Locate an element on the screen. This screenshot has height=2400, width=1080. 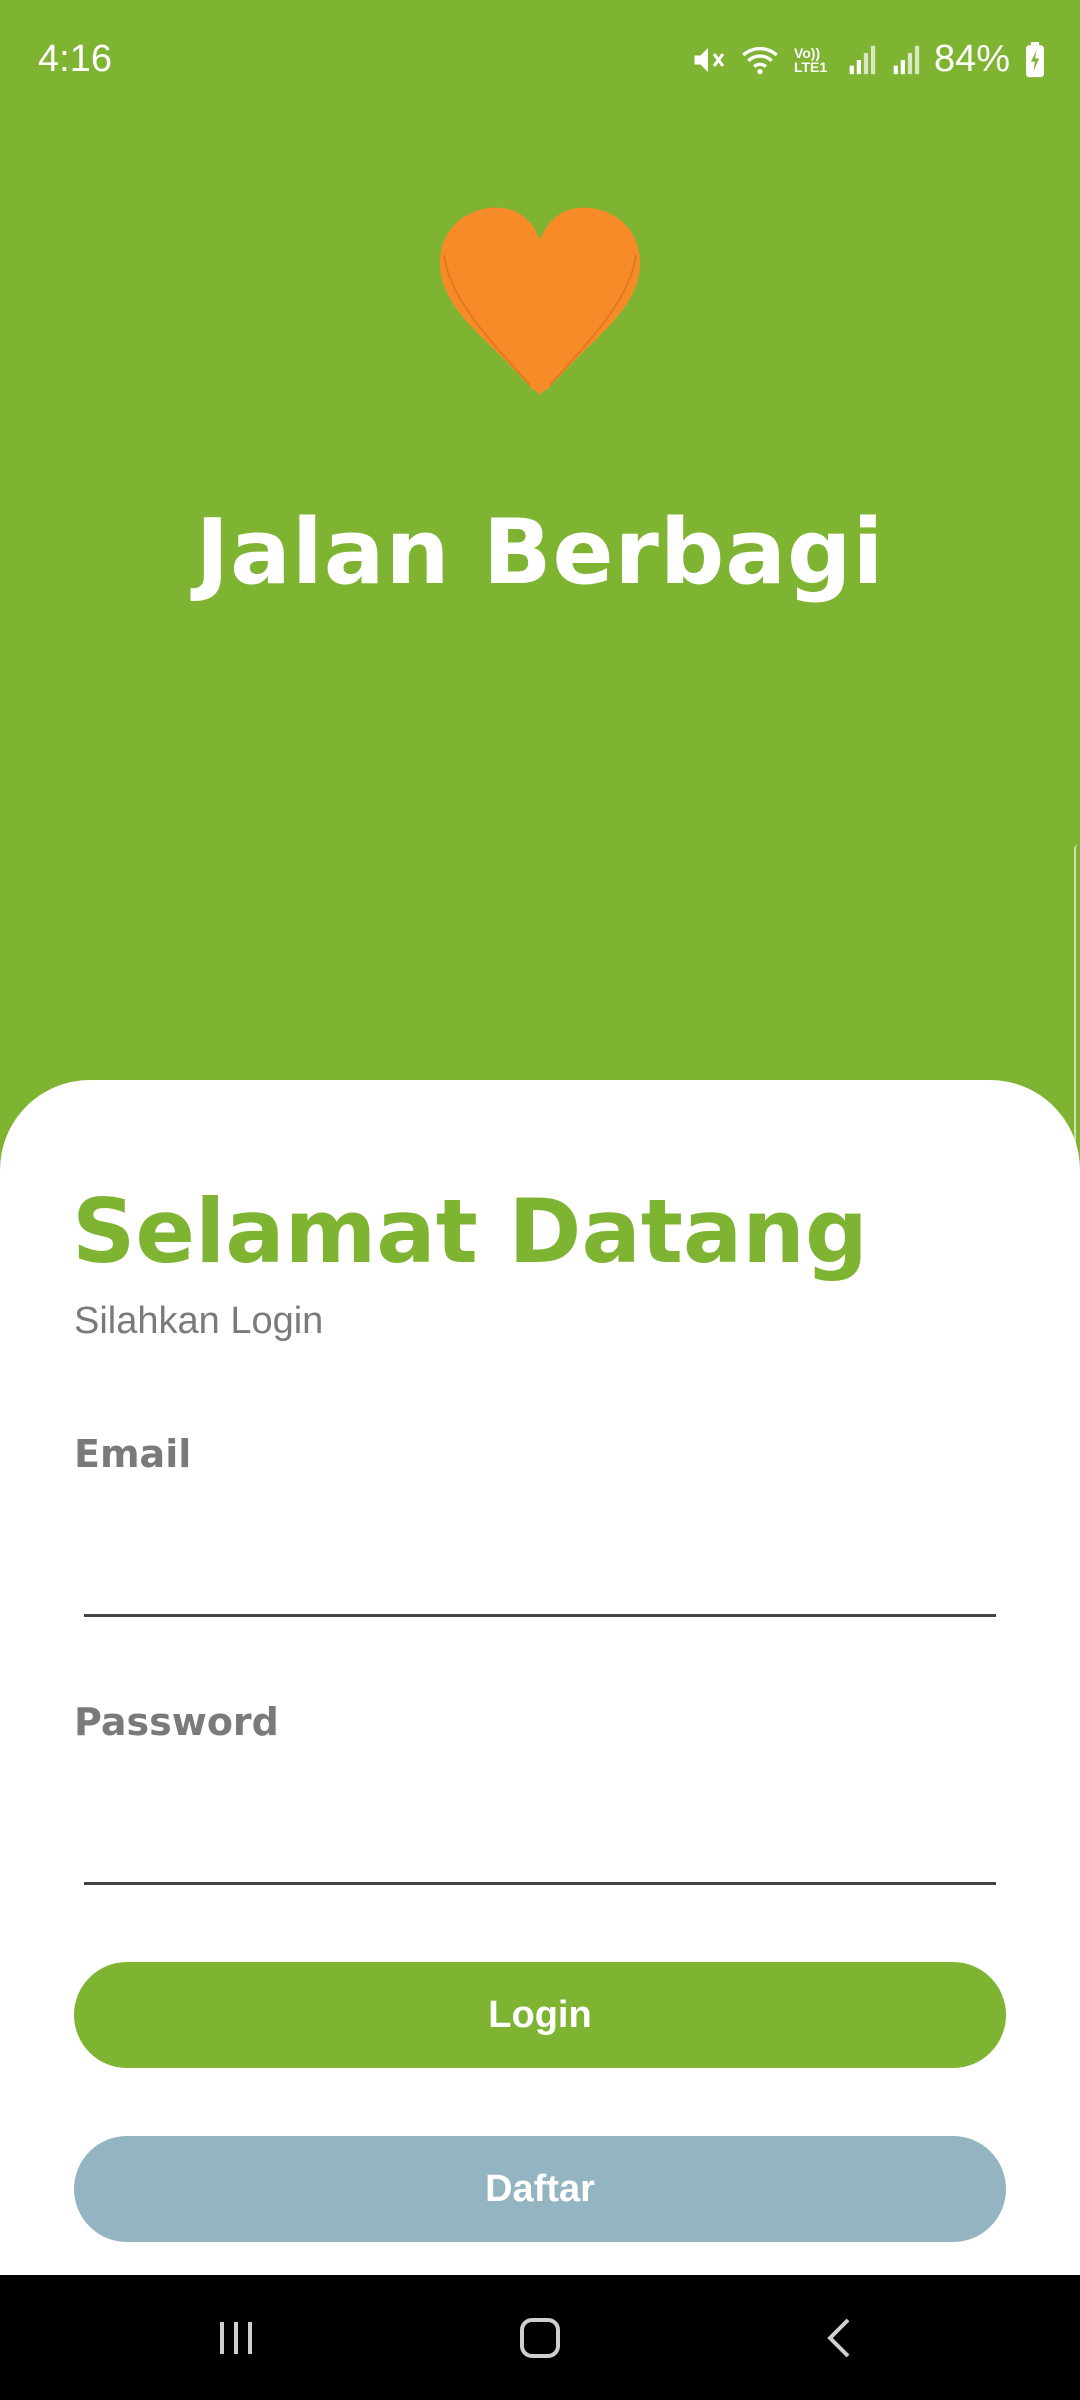
home-icon is located at coordinates (540, 2337).